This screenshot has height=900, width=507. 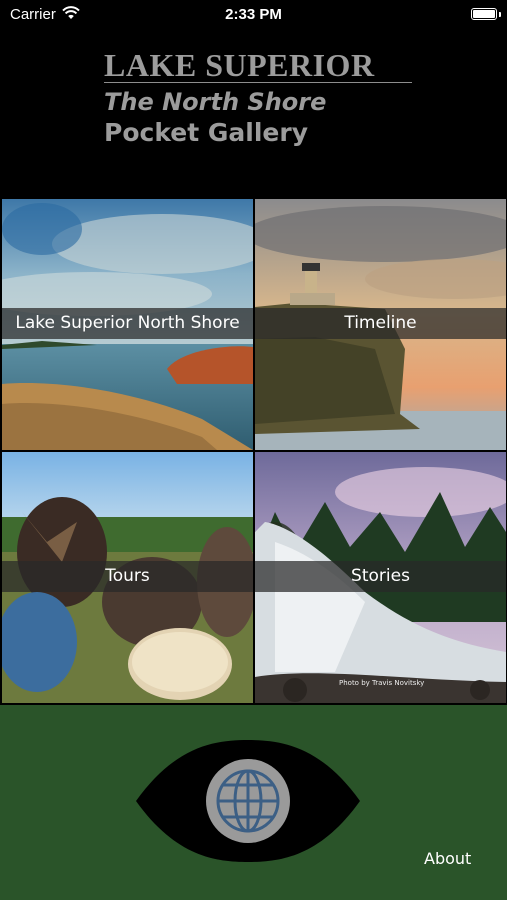 I want to click on tile-label-north-shore: Lake Superior North Shore, so click(x=127, y=323).